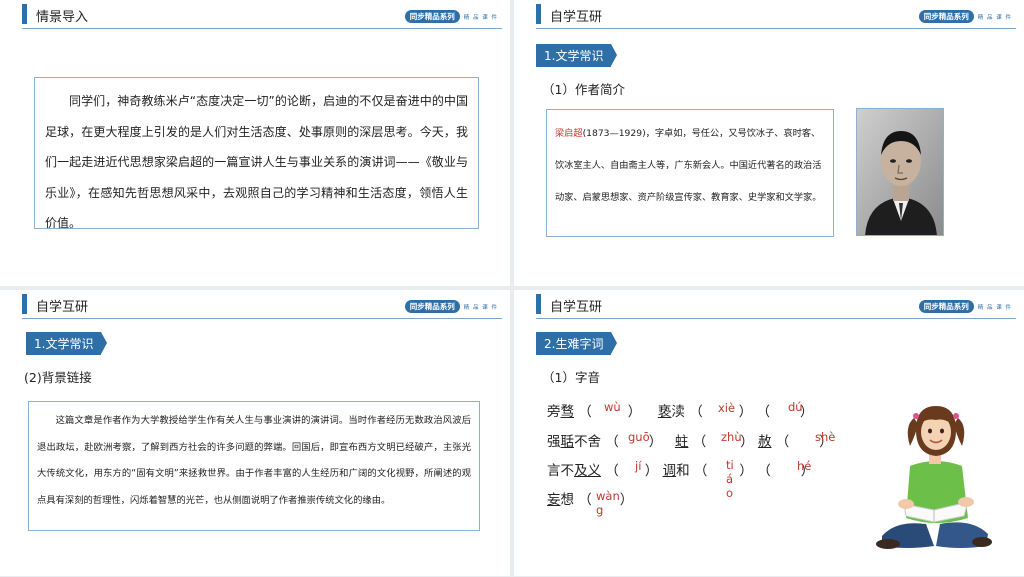  Describe the element at coordinates (571, 377) in the screenshot. I see `subheading: （1）字音` at that location.